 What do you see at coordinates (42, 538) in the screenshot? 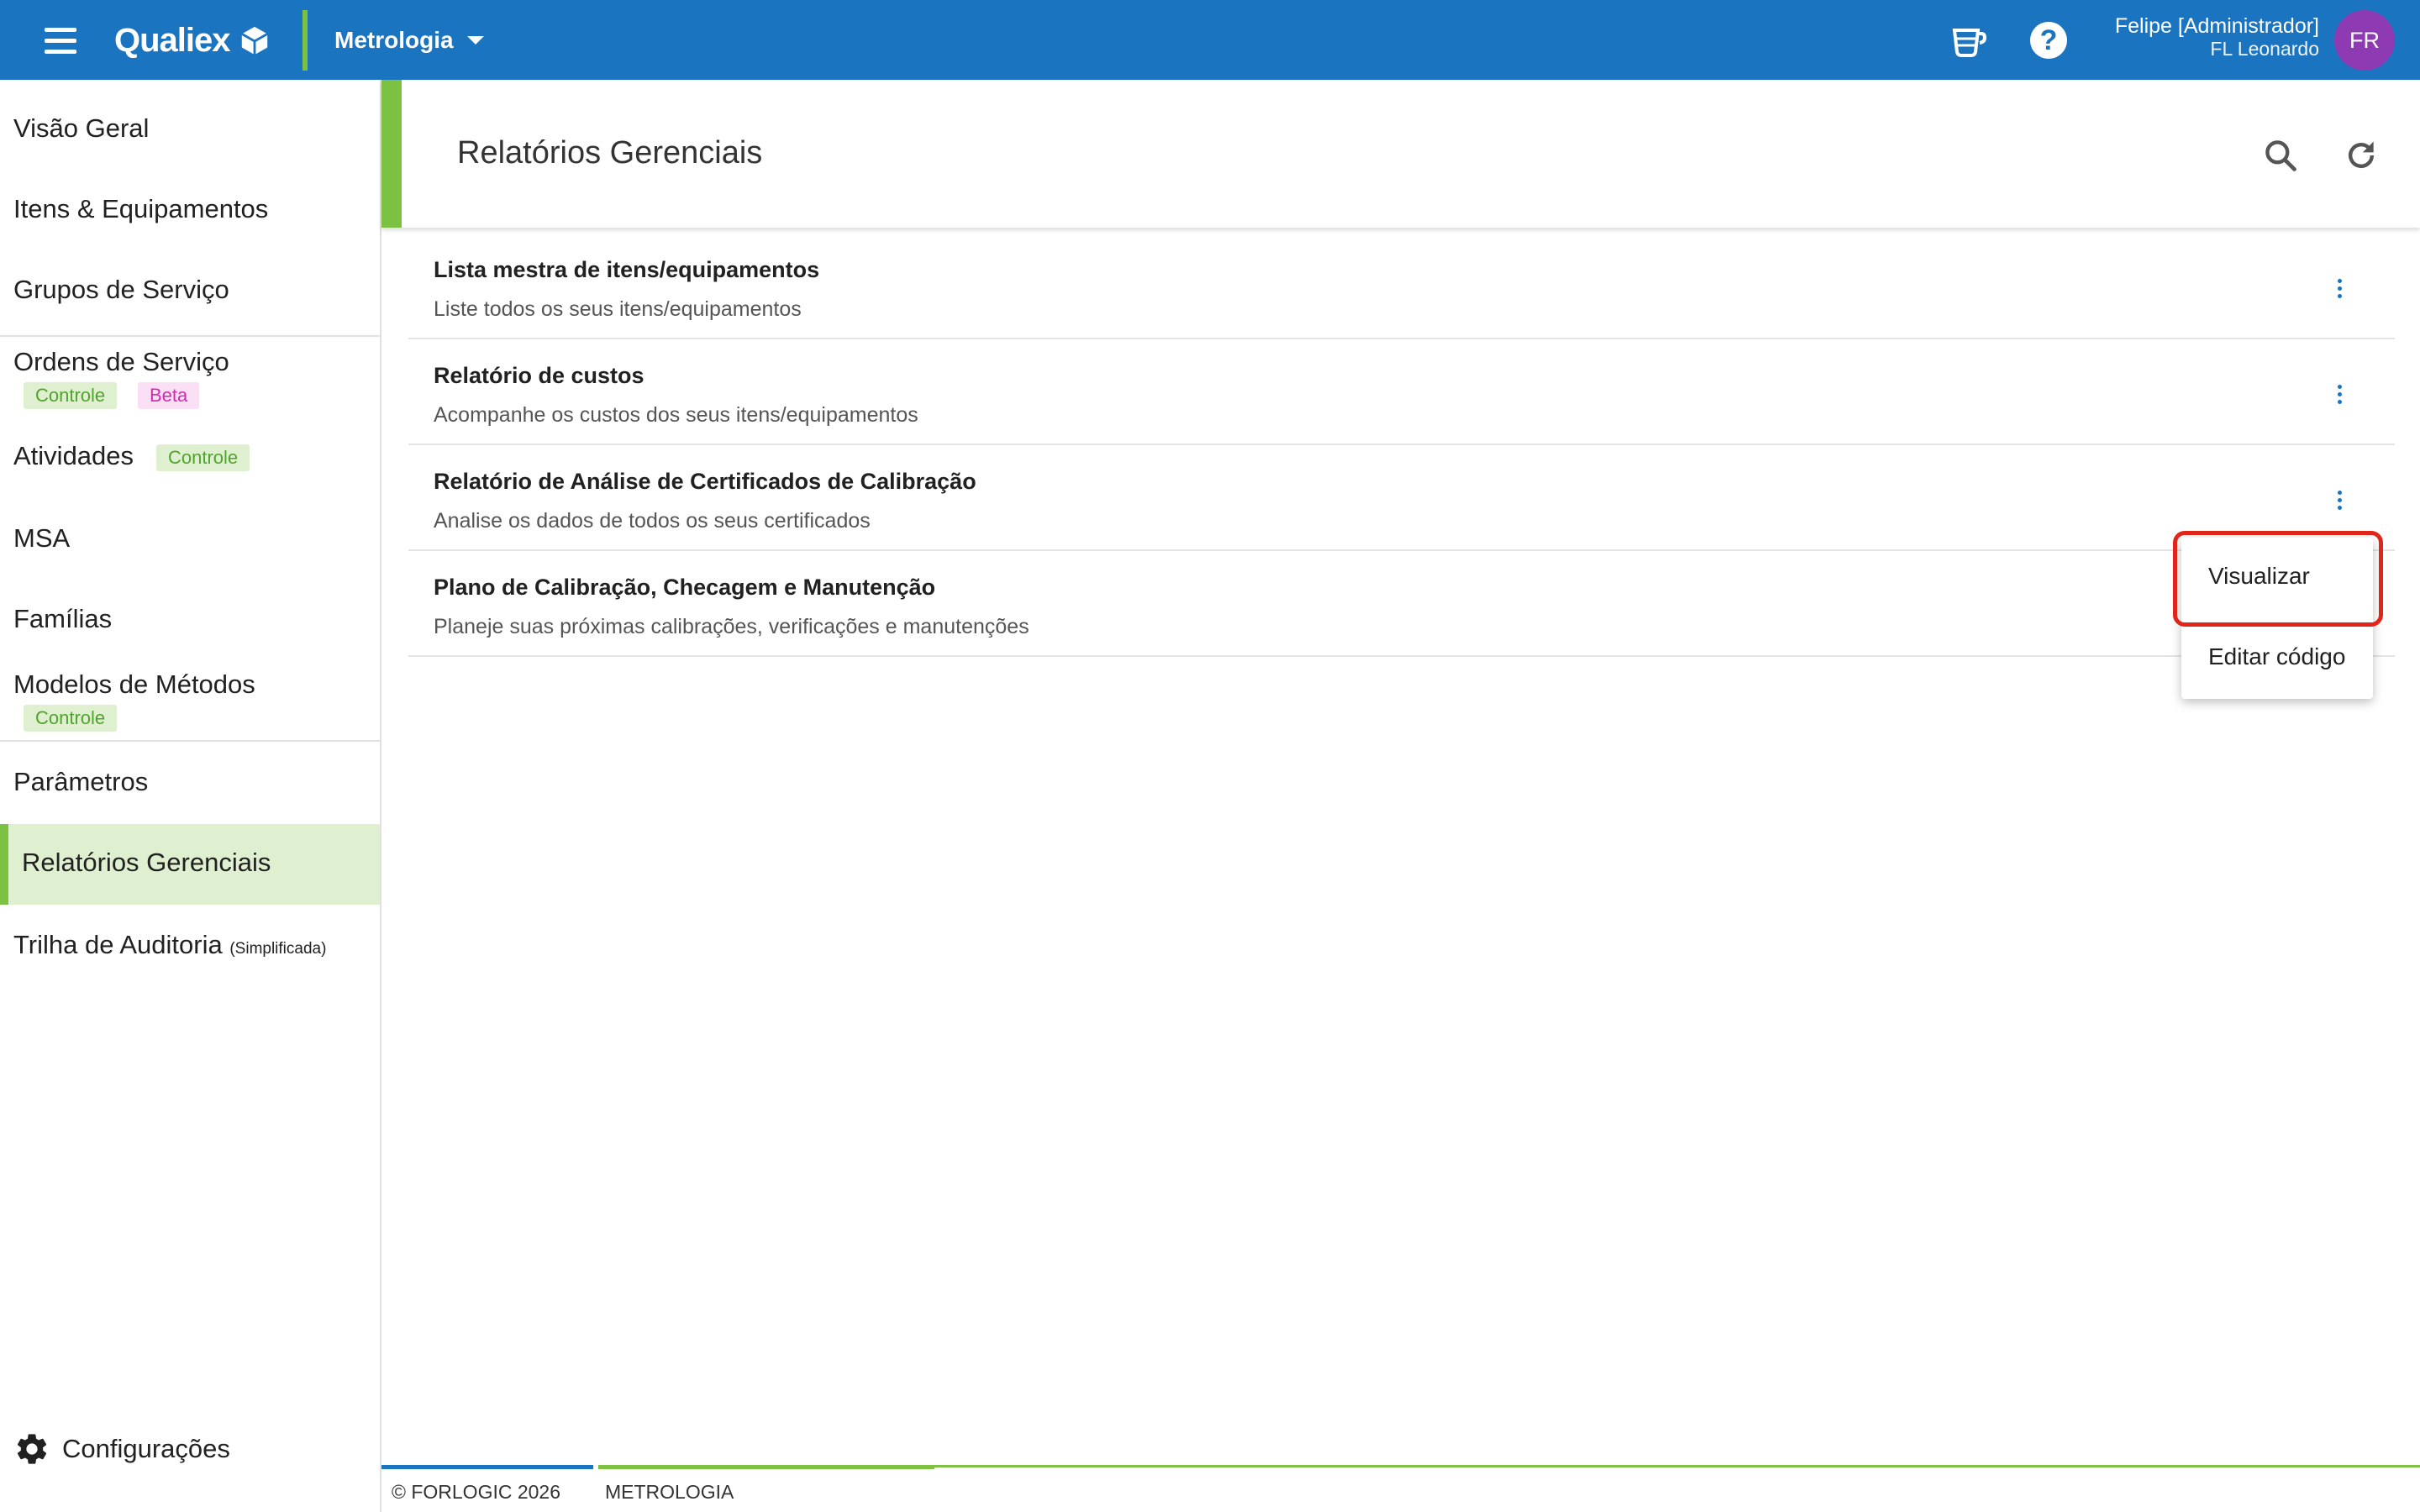
I see `sidebar-item-label: MSA` at bounding box center [42, 538].